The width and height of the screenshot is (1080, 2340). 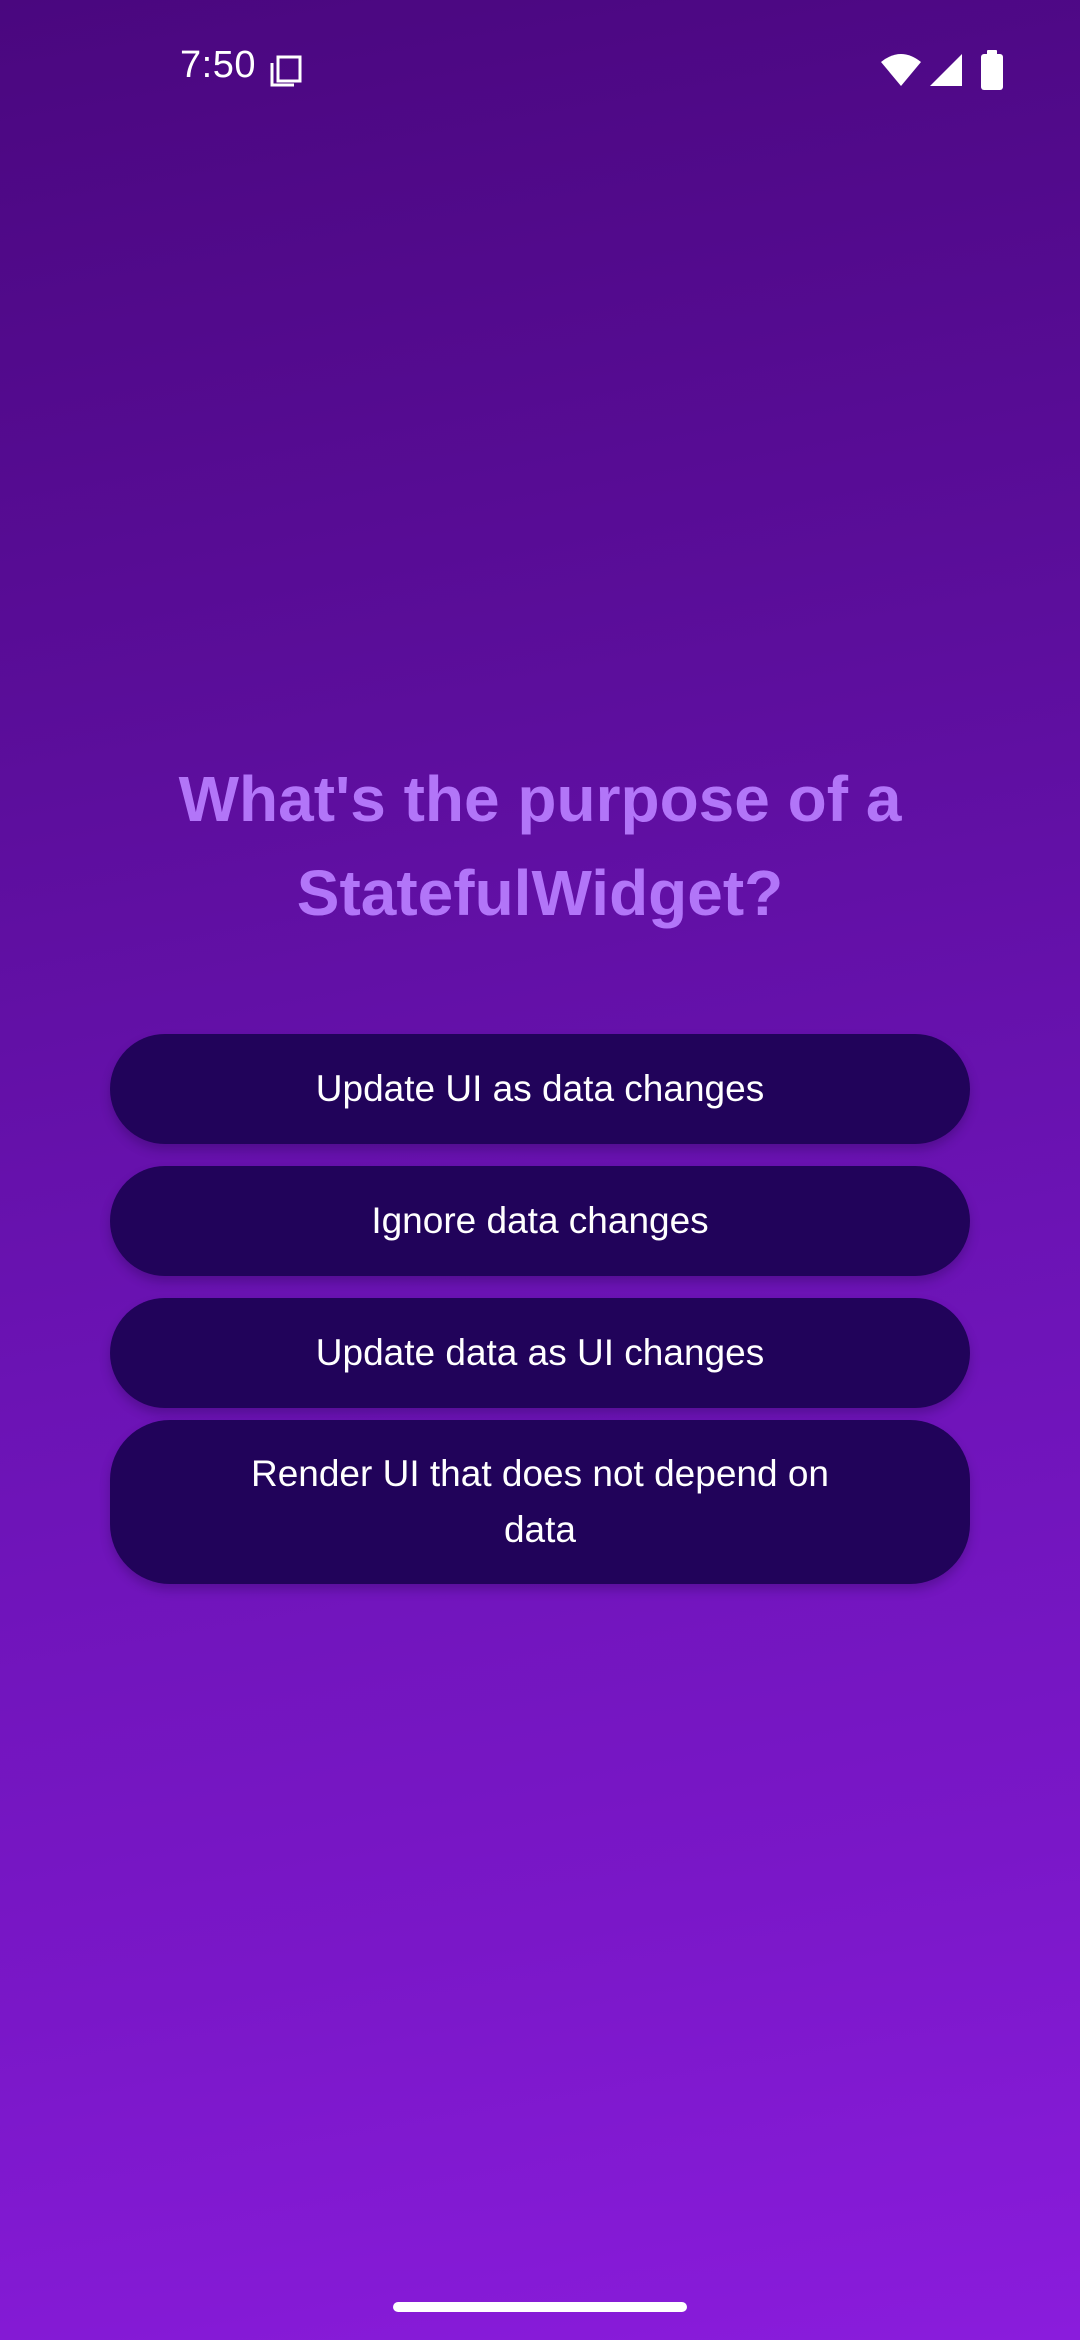 What do you see at coordinates (992, 70) in the screenshot?
I see `battery-icon` at bounding box center [992, 70].